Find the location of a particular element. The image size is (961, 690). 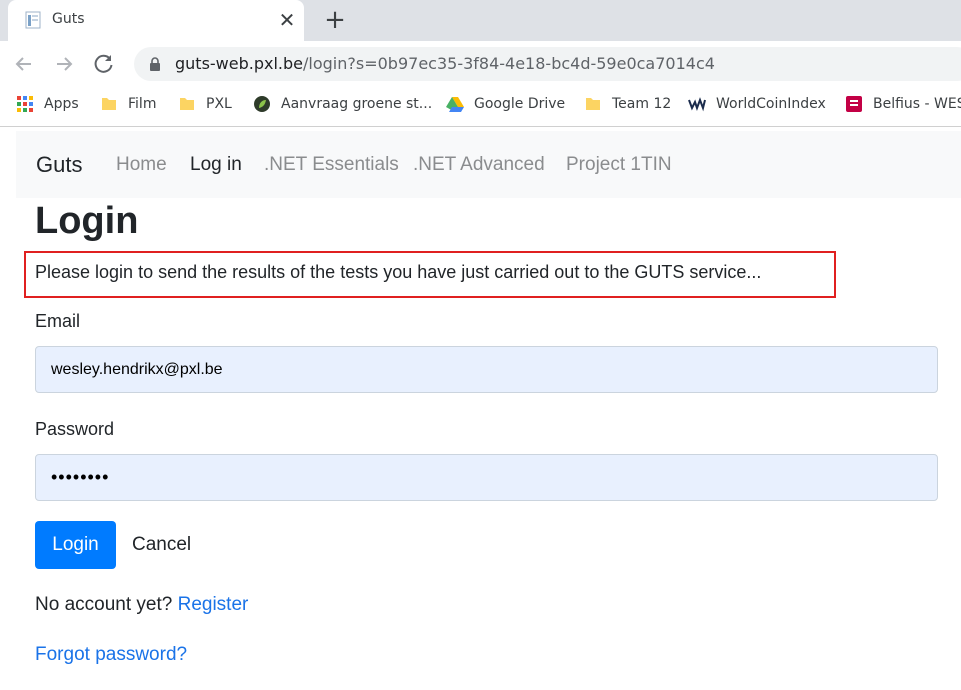

bookmark-worldcoinindex: WorldCoinIndex is located at coordinates (757, 104).